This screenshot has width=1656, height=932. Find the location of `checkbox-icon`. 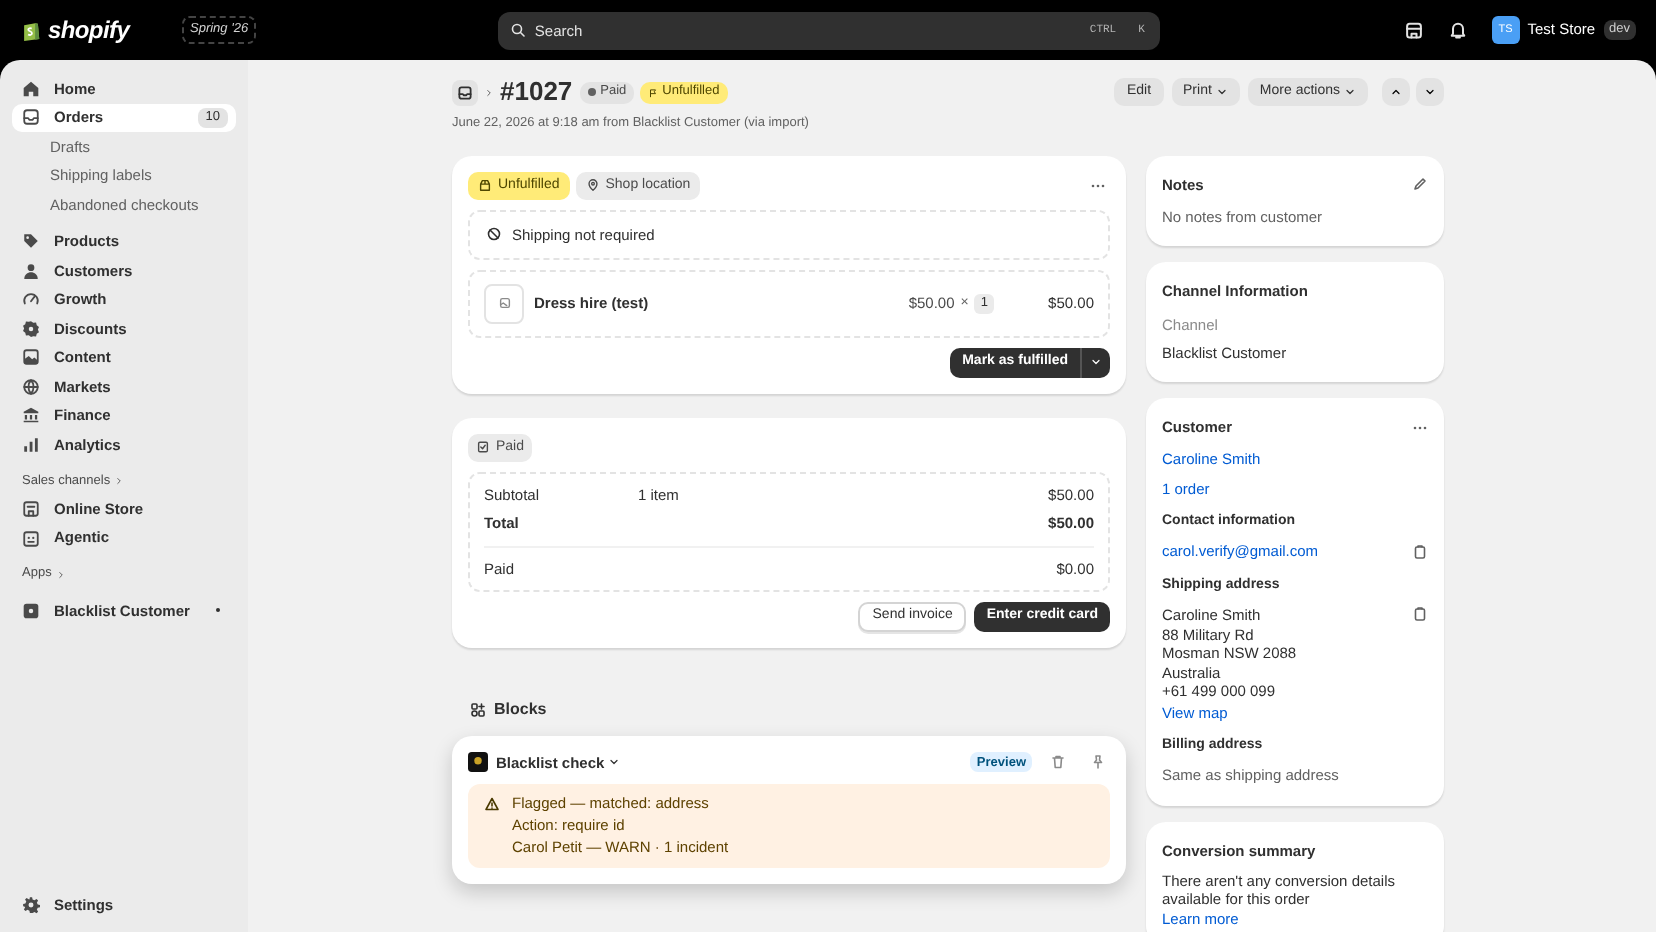

checkbox-icon is located at coordinates (483, 447).